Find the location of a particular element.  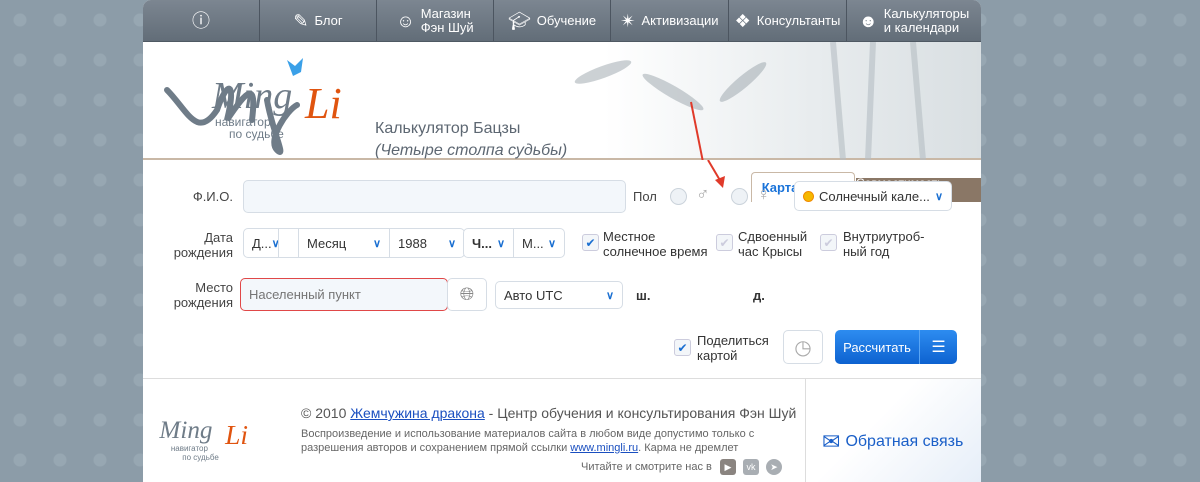

nav-info: ⓘ is located at coordinates (201, 20).